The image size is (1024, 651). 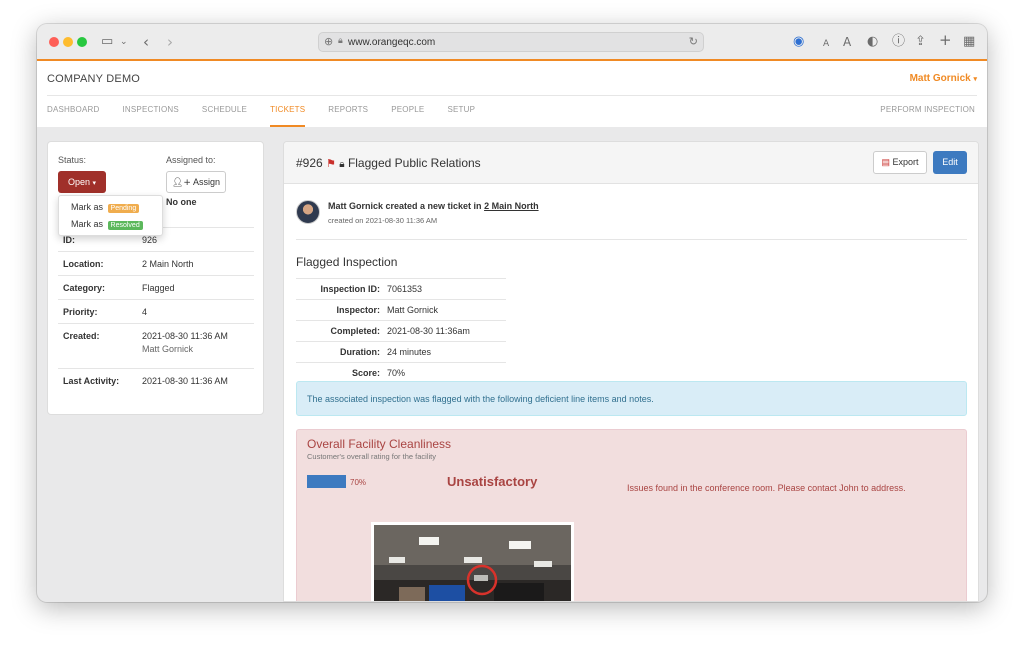 I want to click on info-value: Flagged, so click(x=158, y=288).